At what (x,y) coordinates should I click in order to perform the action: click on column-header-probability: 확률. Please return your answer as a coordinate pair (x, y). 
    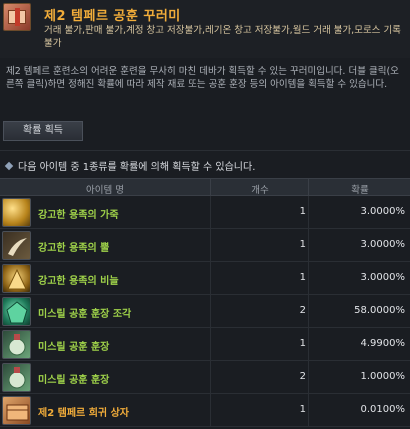
    Looking at the image, I should click on (360, 190).